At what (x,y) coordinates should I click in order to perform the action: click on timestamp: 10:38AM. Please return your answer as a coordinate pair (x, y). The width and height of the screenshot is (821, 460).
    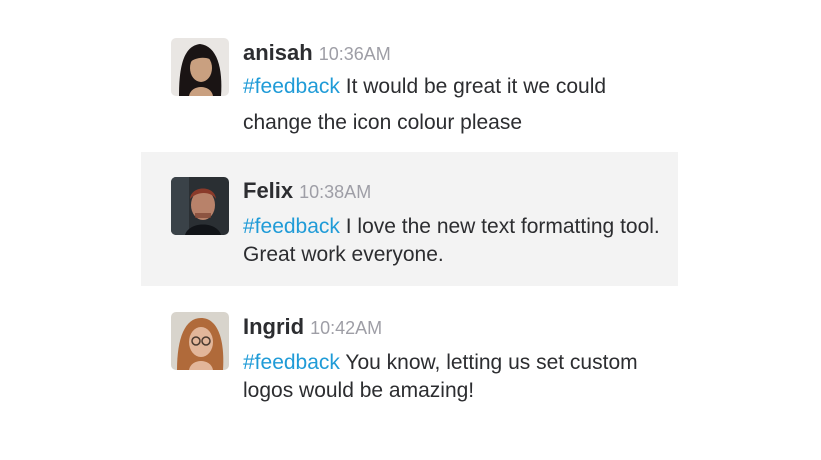
    Looking at the image, I should click on (335, 192).